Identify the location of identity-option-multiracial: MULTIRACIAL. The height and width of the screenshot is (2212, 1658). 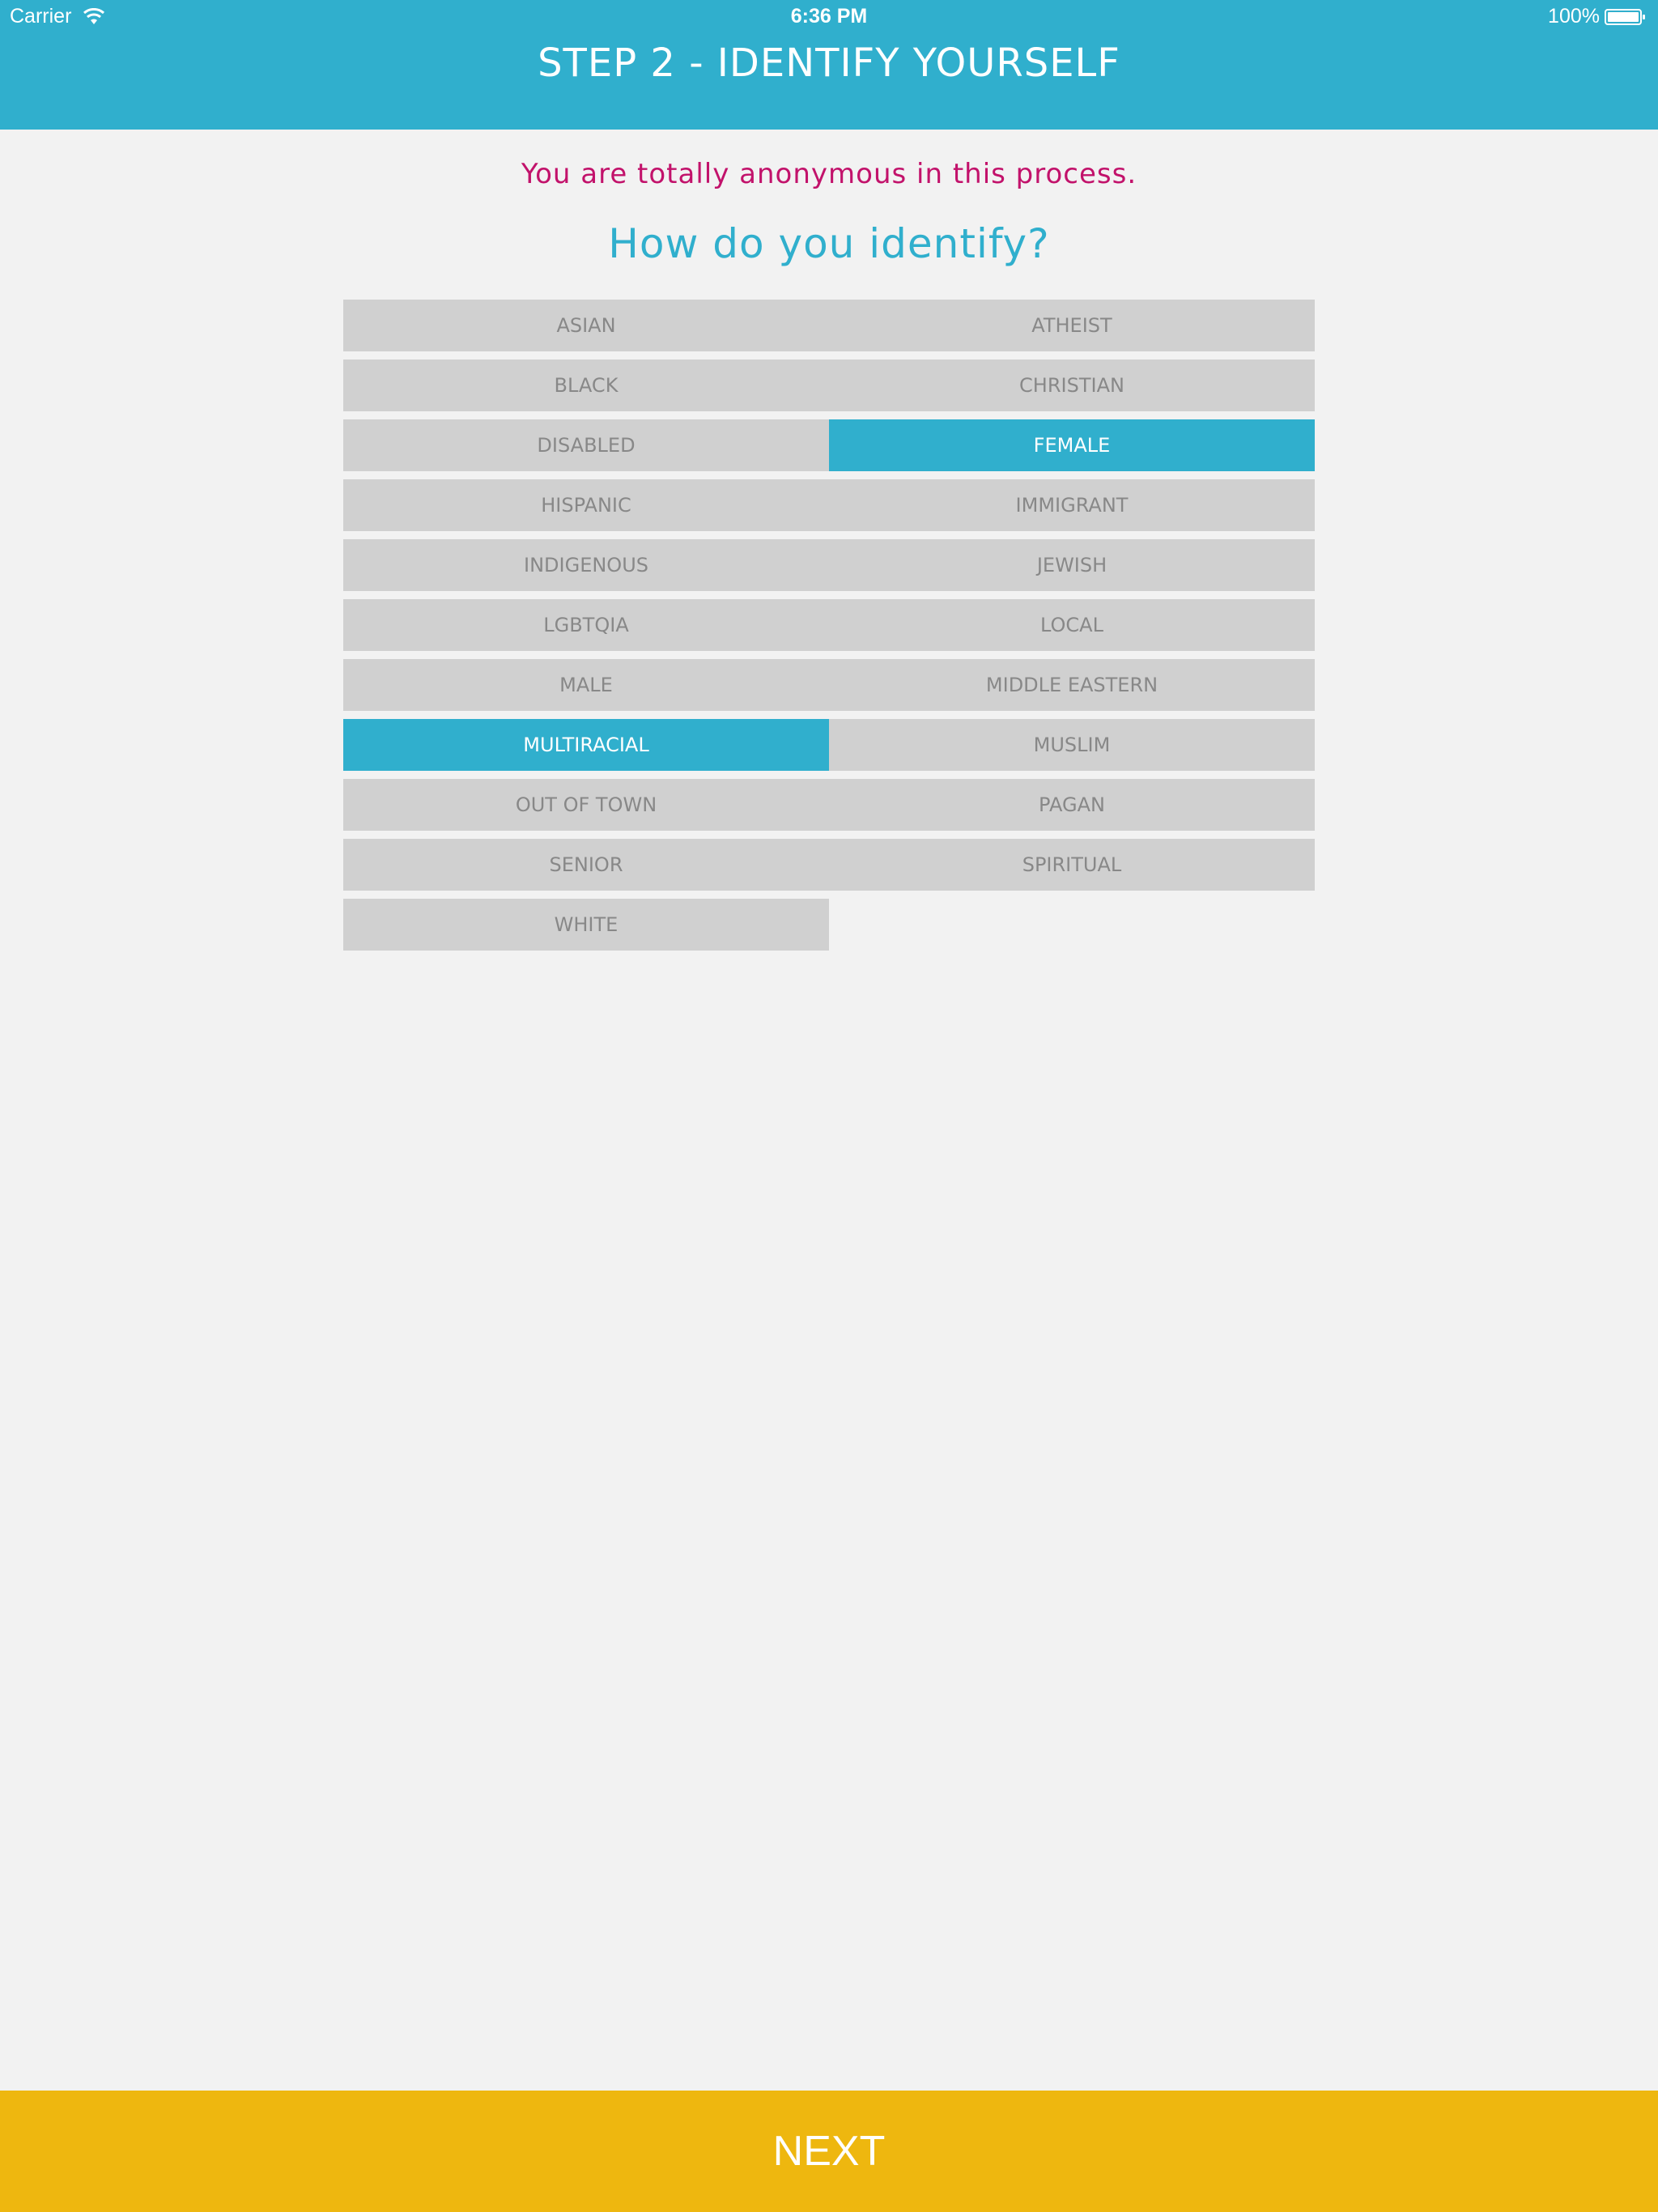
(586, 745).